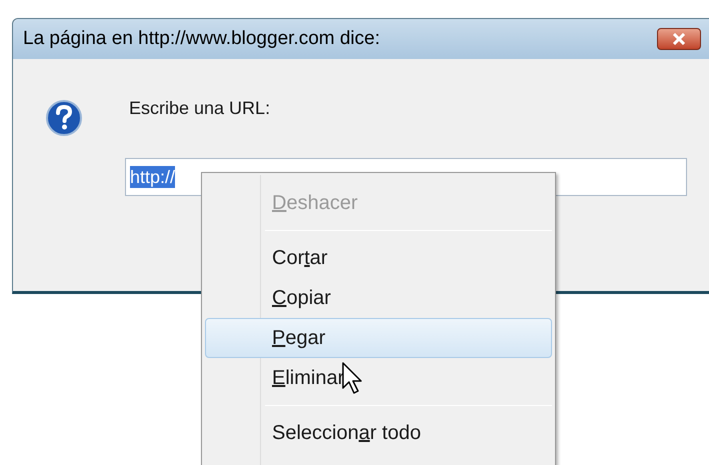 The width and height of the screenshot is (709, 465). What do you see at coordinates (201, 38) in the screenshot?
I see `window-title: La página en http://www.blogger.com dice:` at bounding box center [201, 38].